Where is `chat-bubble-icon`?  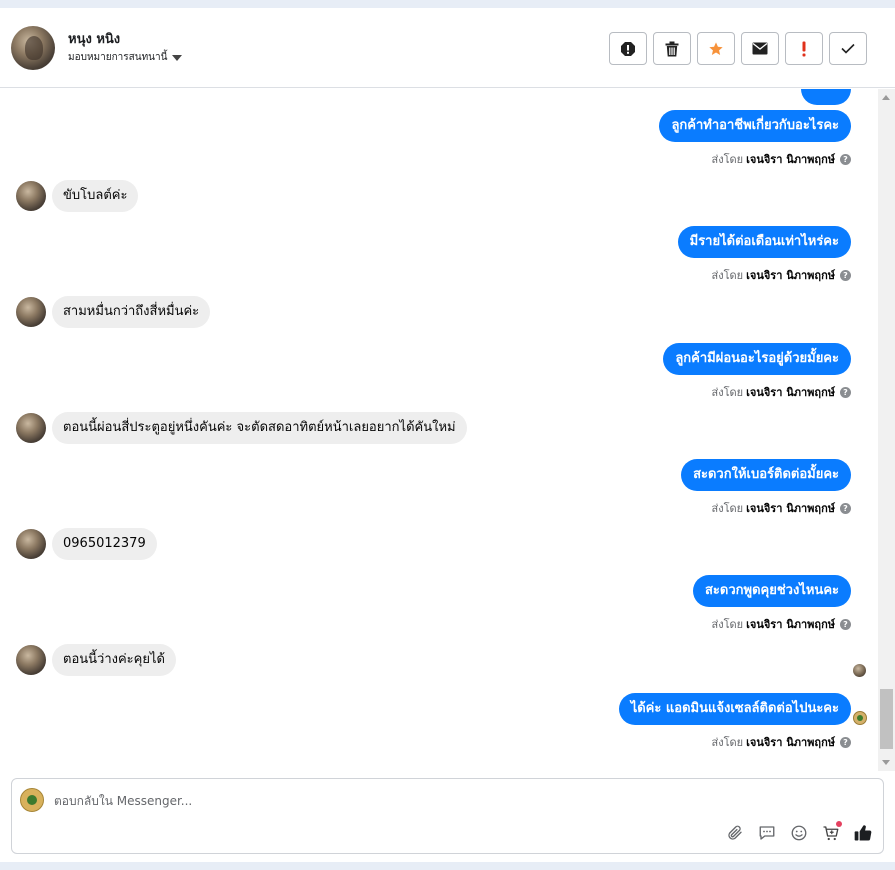 chat-bubble-icon is located at coordinates (767, 833).